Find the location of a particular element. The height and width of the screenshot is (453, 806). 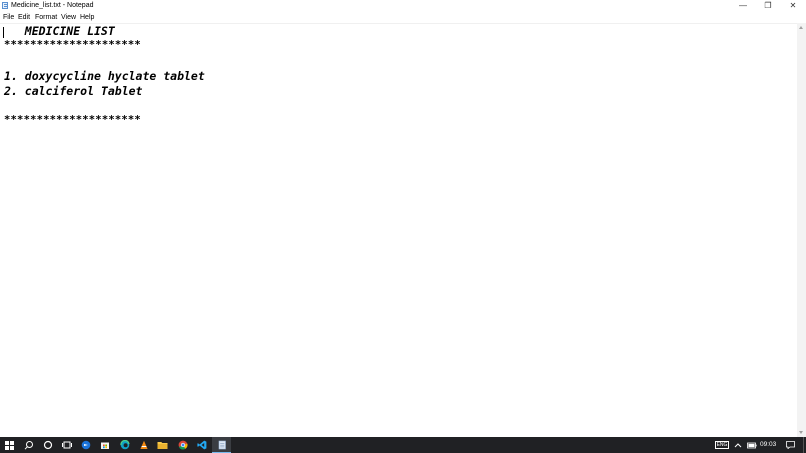

vlc-icon is located at coordinates (143, 445).